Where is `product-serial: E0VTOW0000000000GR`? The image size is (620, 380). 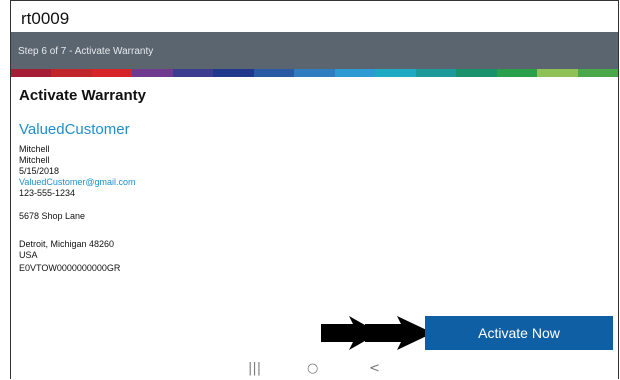 product-serial: E0VTOW0000000000GR is located at coordinates (70, 268).